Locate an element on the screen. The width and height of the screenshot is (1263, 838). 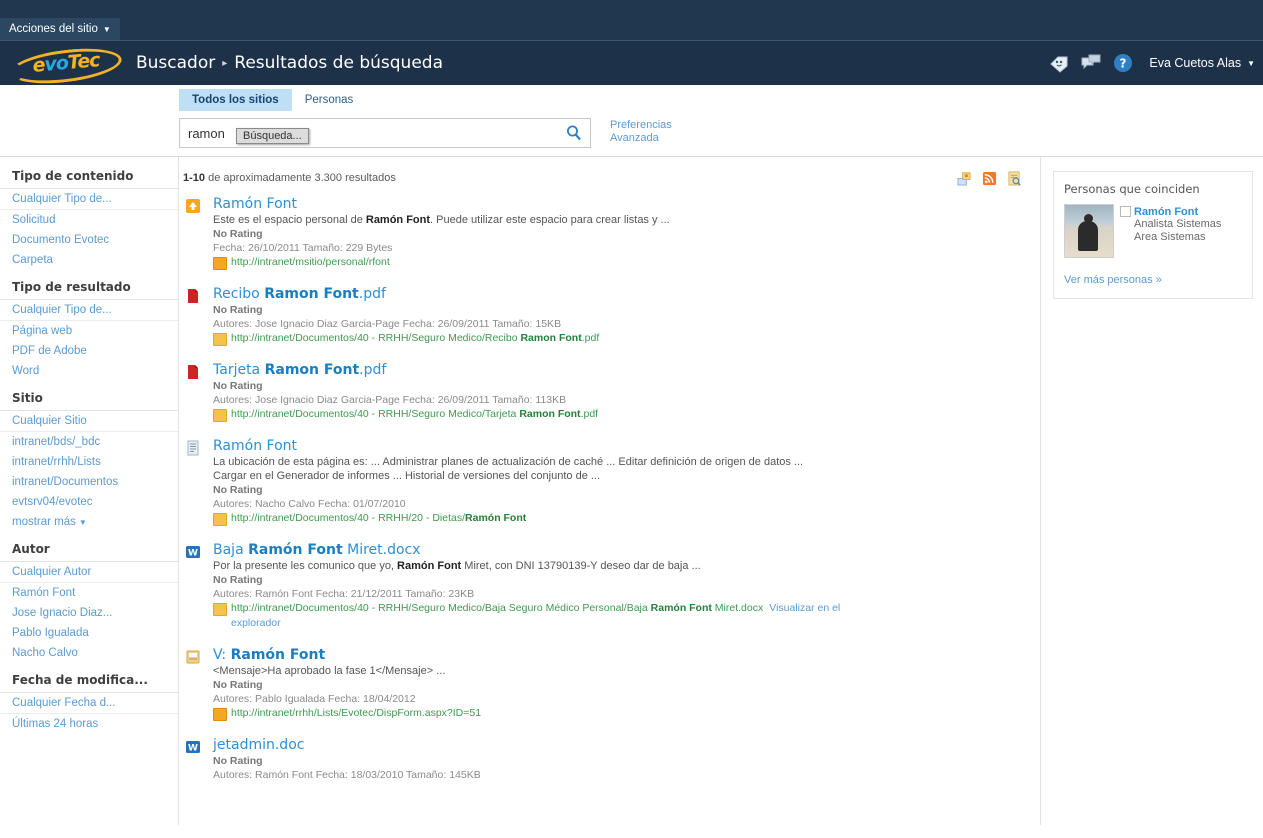
search-row: Búsqueda... Preferencias Avanzada is located at coordinates (425, 133).